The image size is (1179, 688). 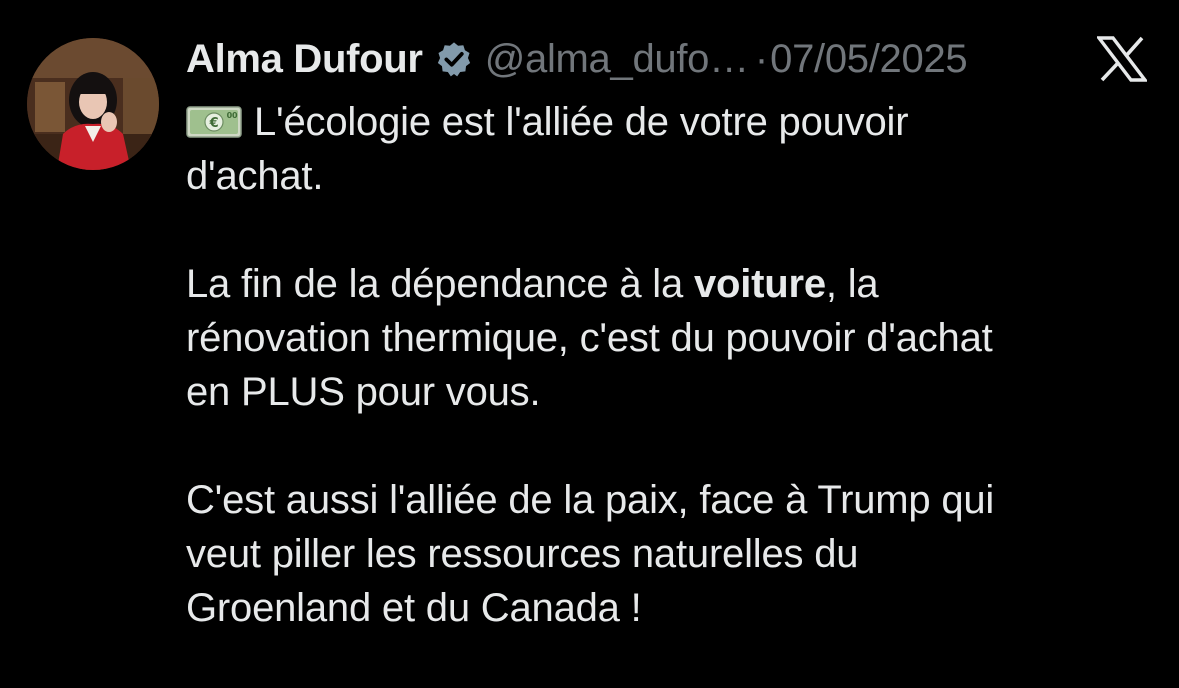 What do you see at coordinates (1122, 59) in the screenshot?
I see `x-logo-icon` at bounding box center [1122, 59].